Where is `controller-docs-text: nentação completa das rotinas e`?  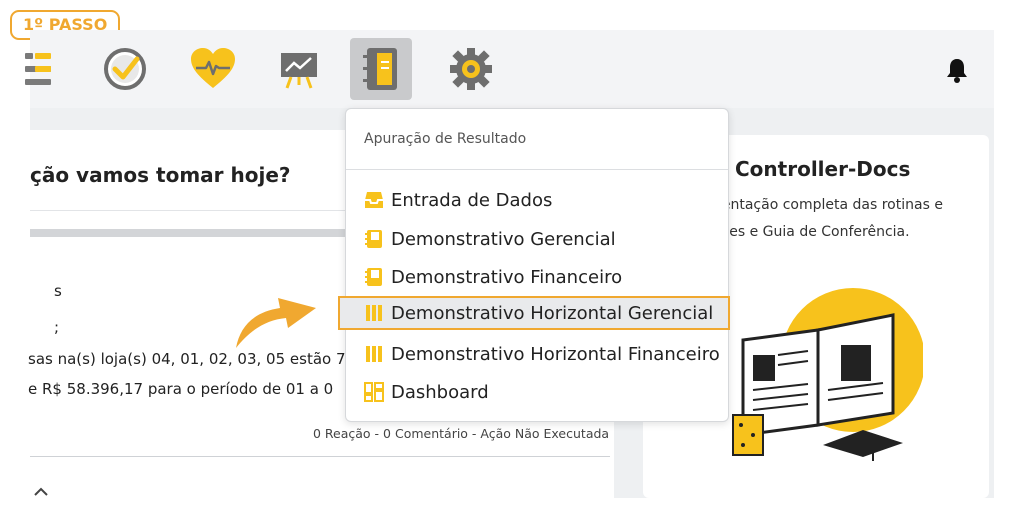
controller-docs-text: nentação completa das rotinas e is located at coordinates (828, 205).